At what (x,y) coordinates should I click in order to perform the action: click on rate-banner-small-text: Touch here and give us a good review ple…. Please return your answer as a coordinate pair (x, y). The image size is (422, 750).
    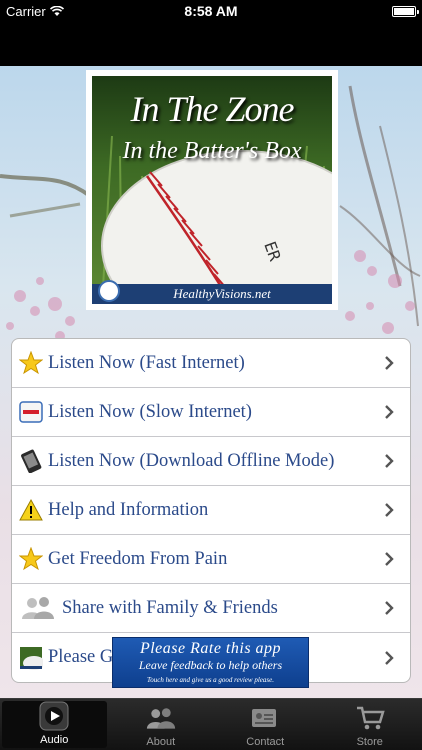
    Looking at the image, I should click on (210, 680).